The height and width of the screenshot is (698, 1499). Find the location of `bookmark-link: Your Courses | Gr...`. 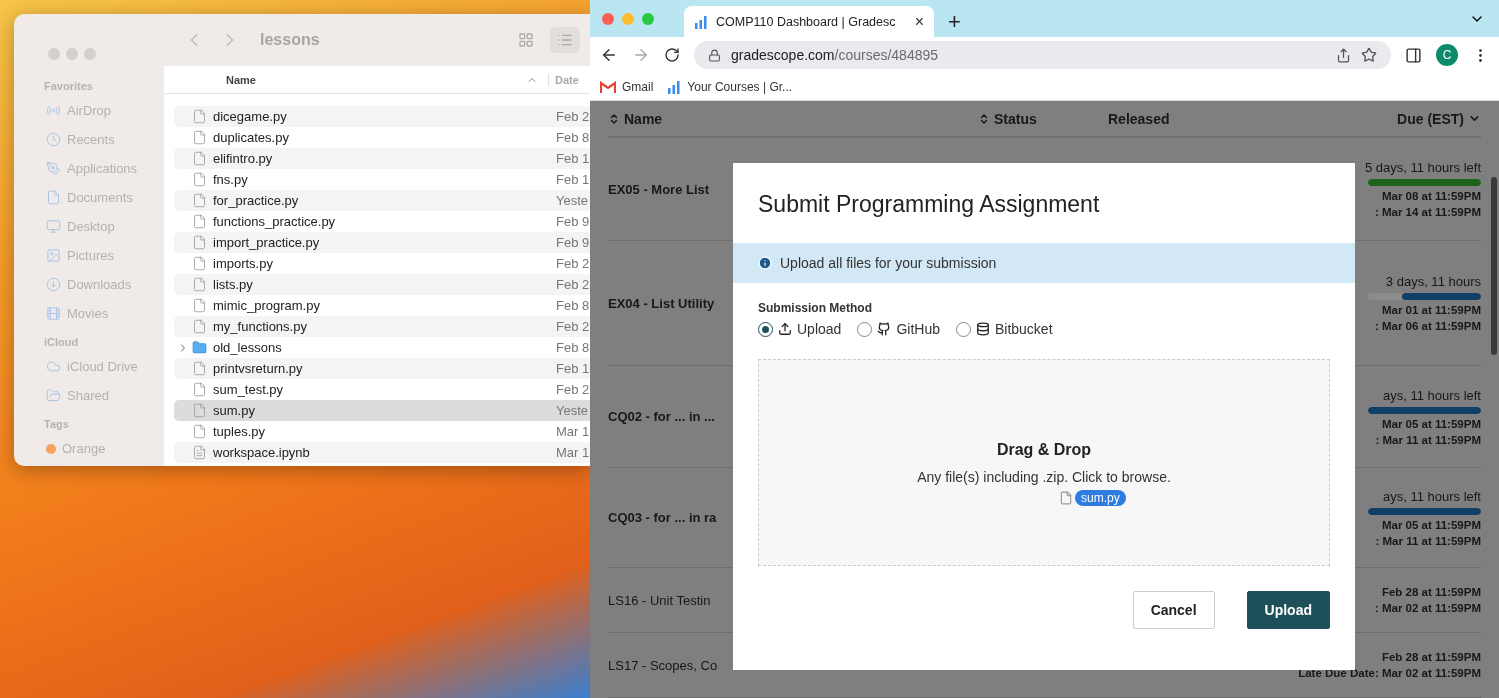

bookmark-link: Your Courses | Gr... is located at coordinates (730, 86).